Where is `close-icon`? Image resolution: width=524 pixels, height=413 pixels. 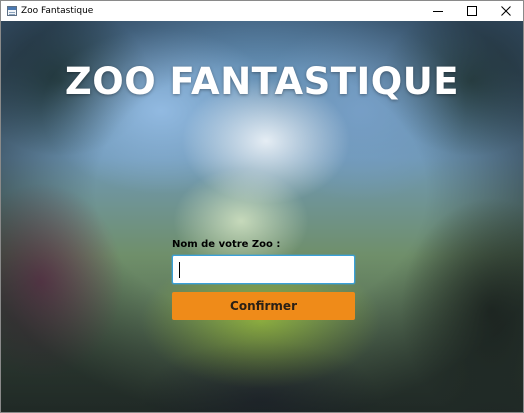
close-icon is located at coordinates (506, 11).